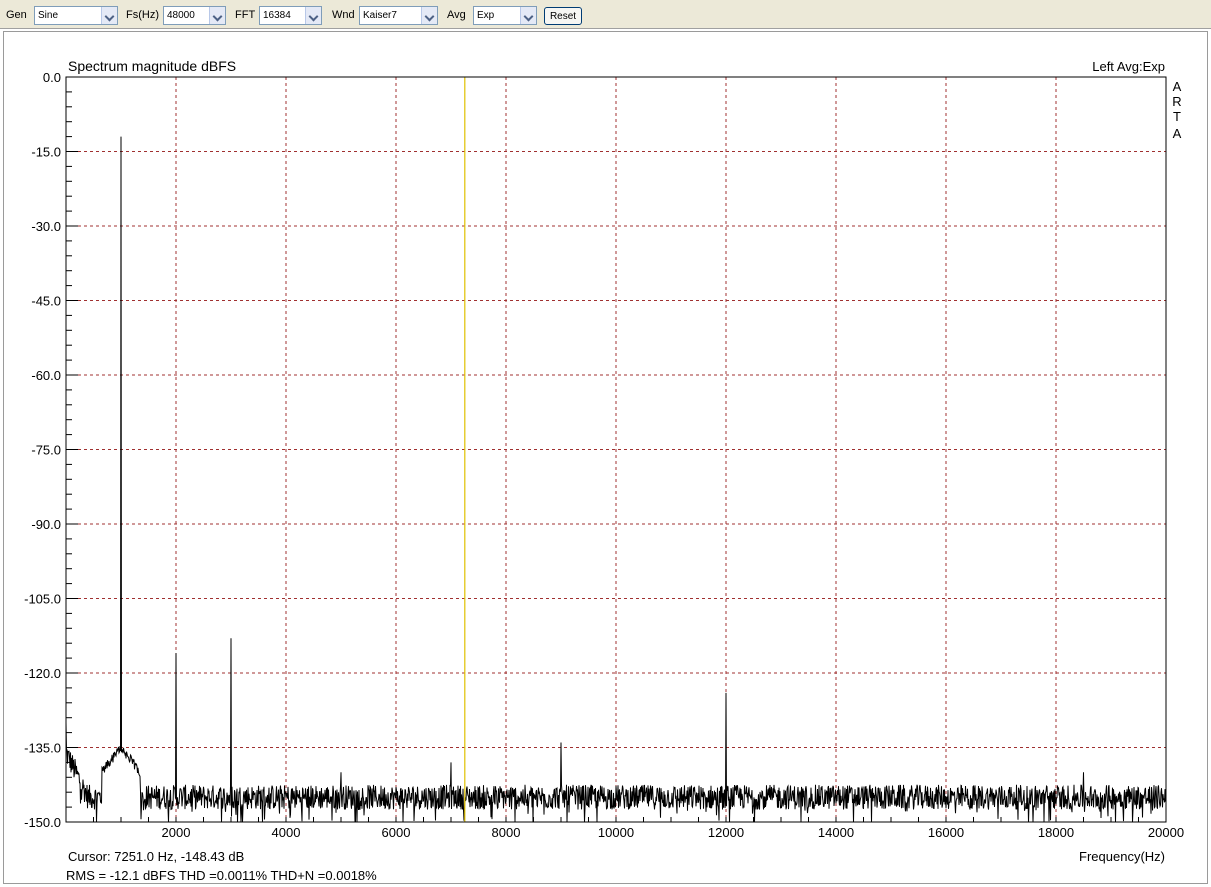 Image resolution: width=1211 pixels, height=887 pixels. Describe the element at coordinates (616, 832) in the screenshot. I see `x-tick-label: 10000` at that location.